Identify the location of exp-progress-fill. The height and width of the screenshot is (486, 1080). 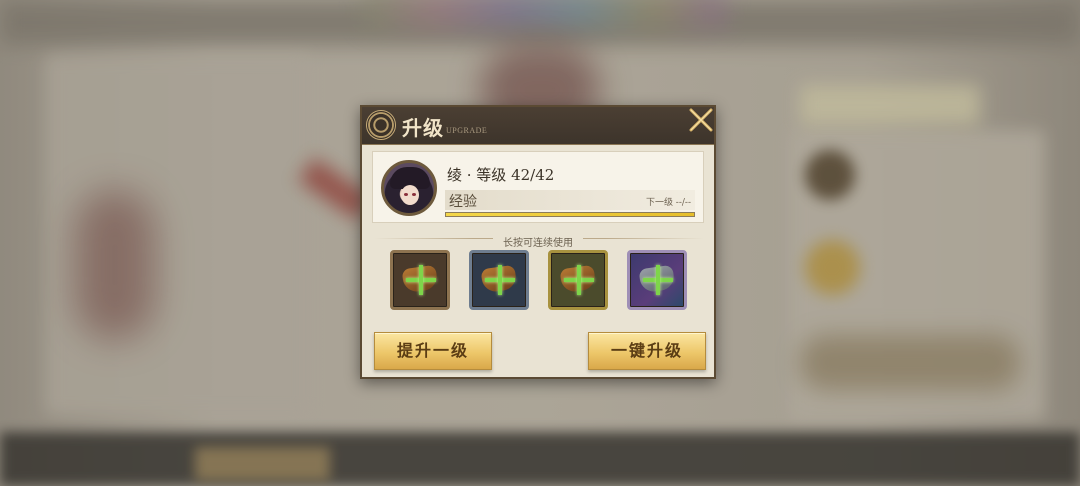
(570, 214).